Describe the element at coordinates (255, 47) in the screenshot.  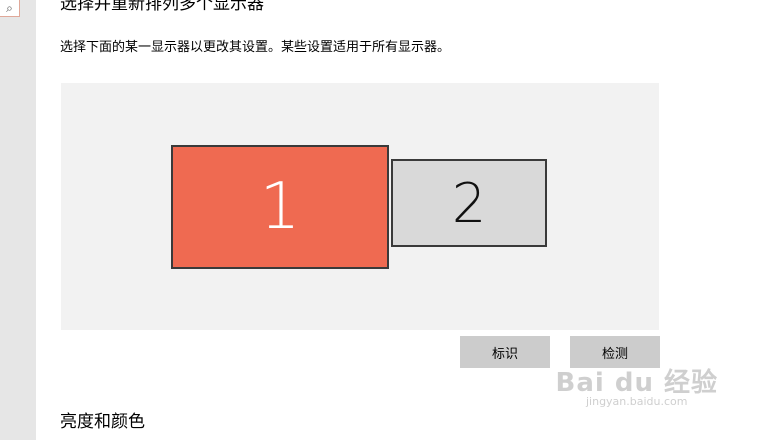
I see `page-subtitle: 选择下面的某一显示器以更改其设置。某些设置适用于所有显示器。` at that location.